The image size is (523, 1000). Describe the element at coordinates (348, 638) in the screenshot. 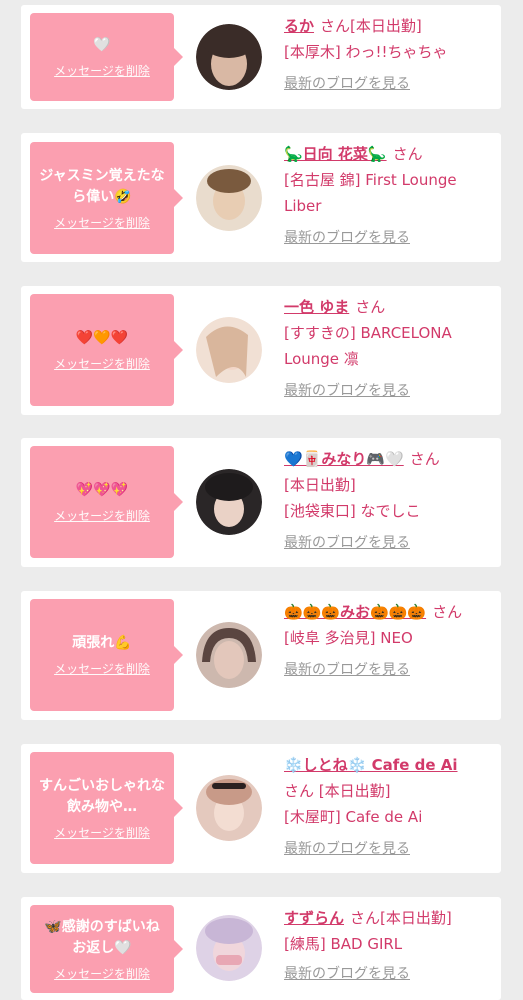

I see `shop-line: [岐阜 多治見] NEO` at that location.